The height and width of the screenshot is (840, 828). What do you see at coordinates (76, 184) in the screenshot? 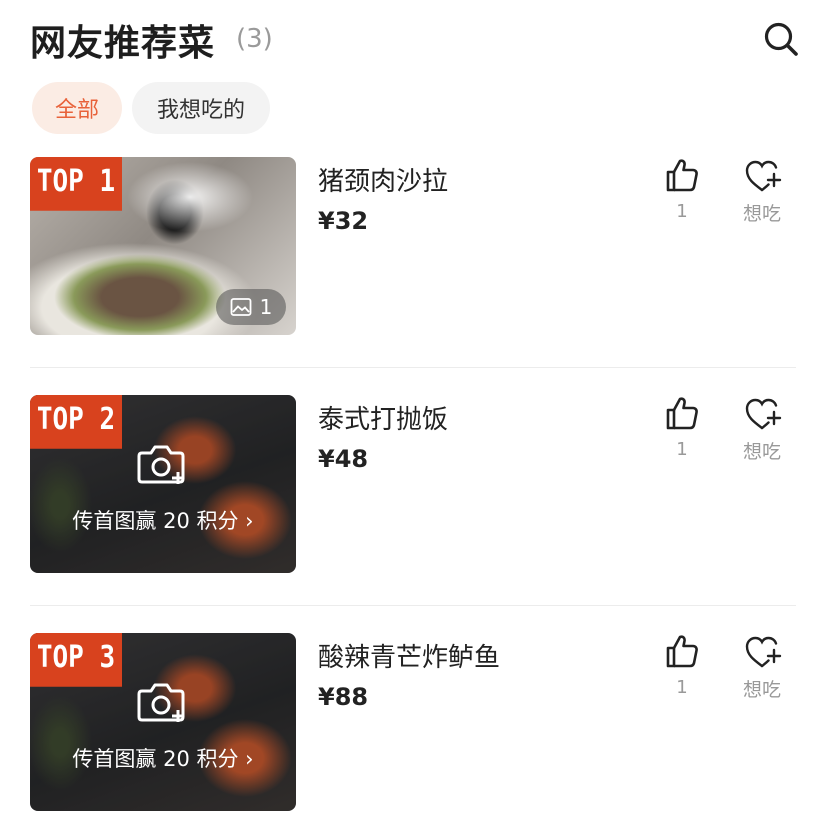
I see `rank-badge: TOP 1` at bounding box center [76, 184].